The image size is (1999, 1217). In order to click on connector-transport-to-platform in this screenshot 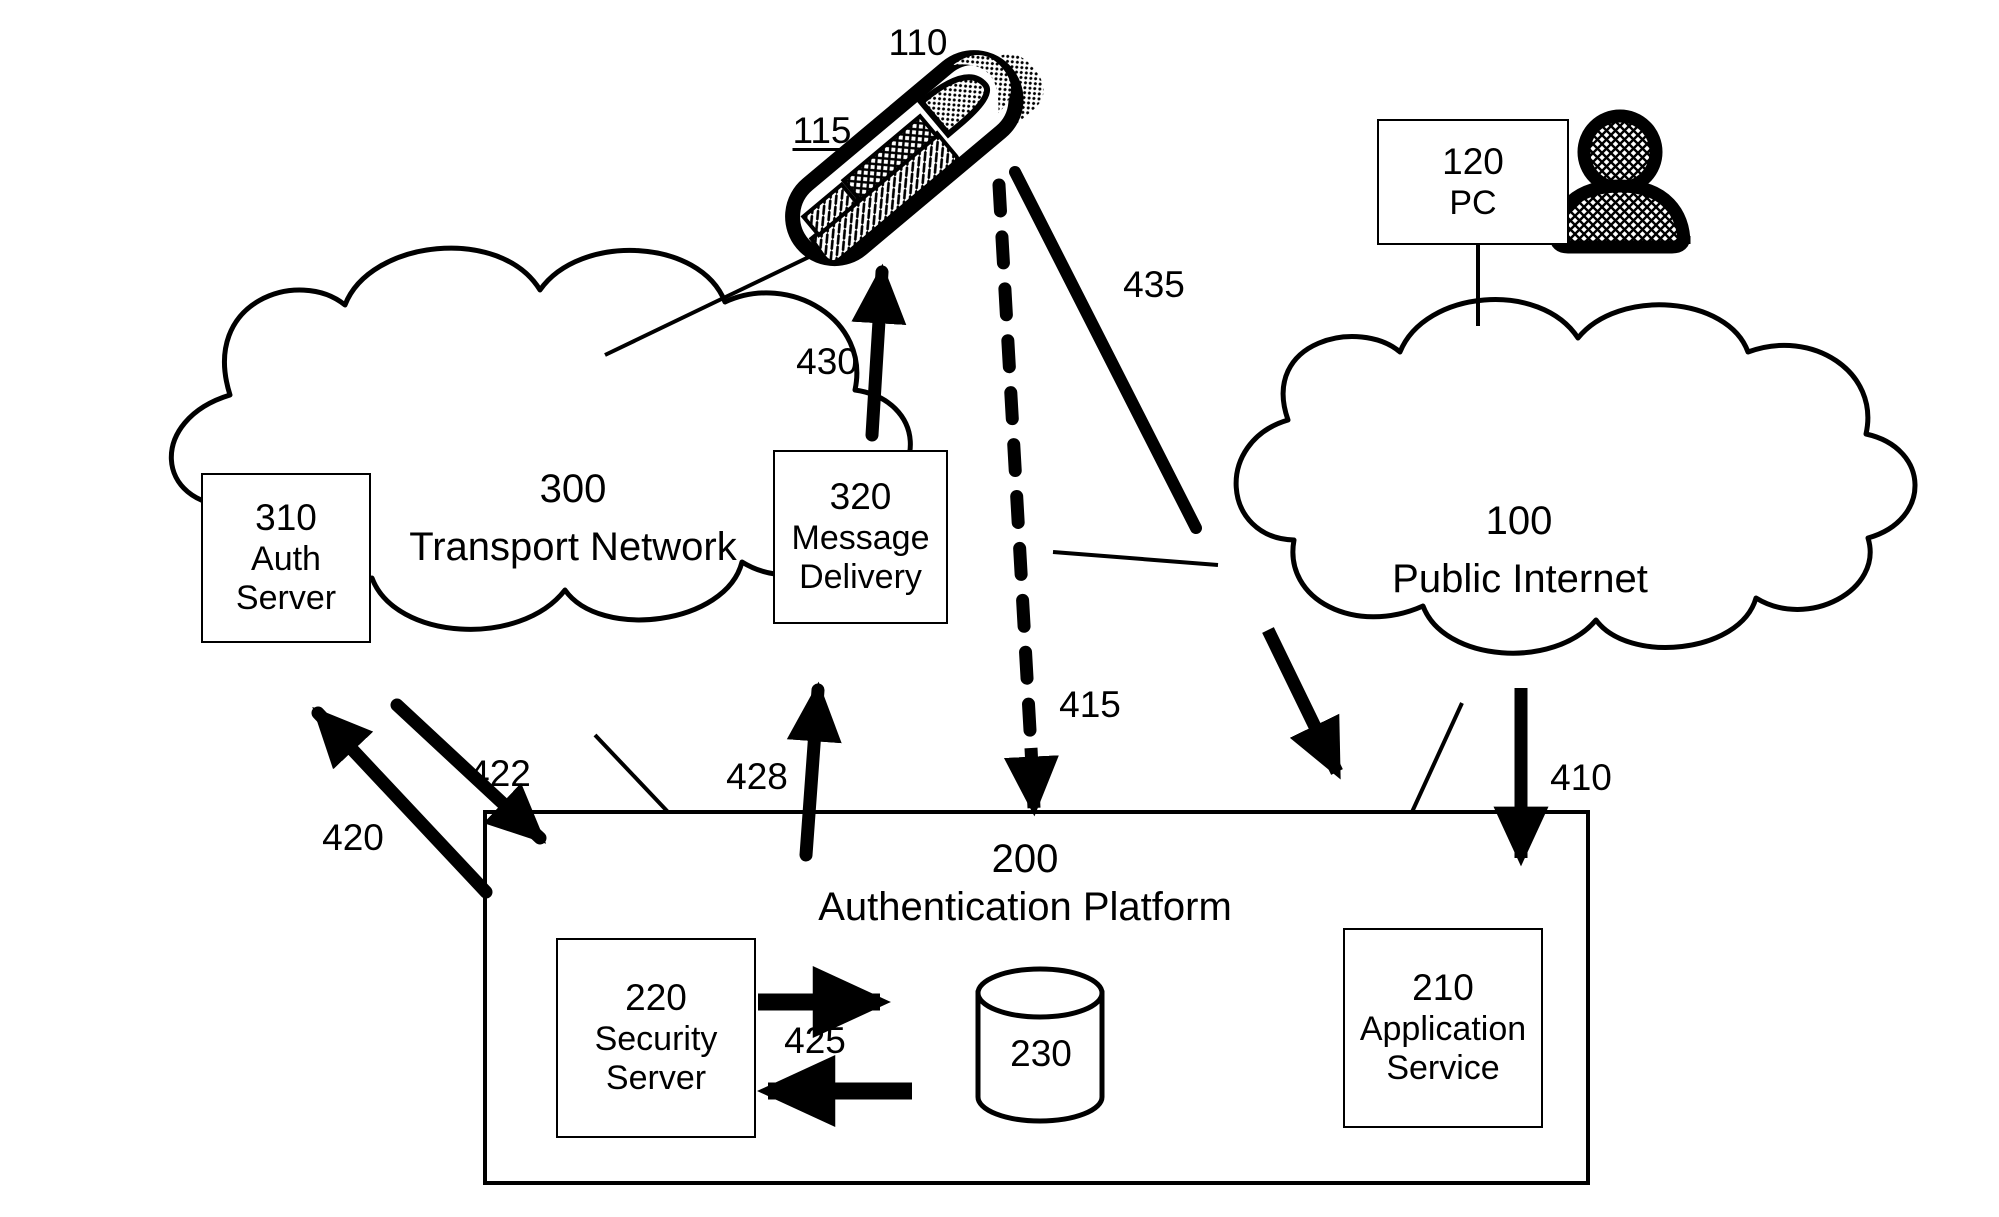, I will do `click(631, 773)`.